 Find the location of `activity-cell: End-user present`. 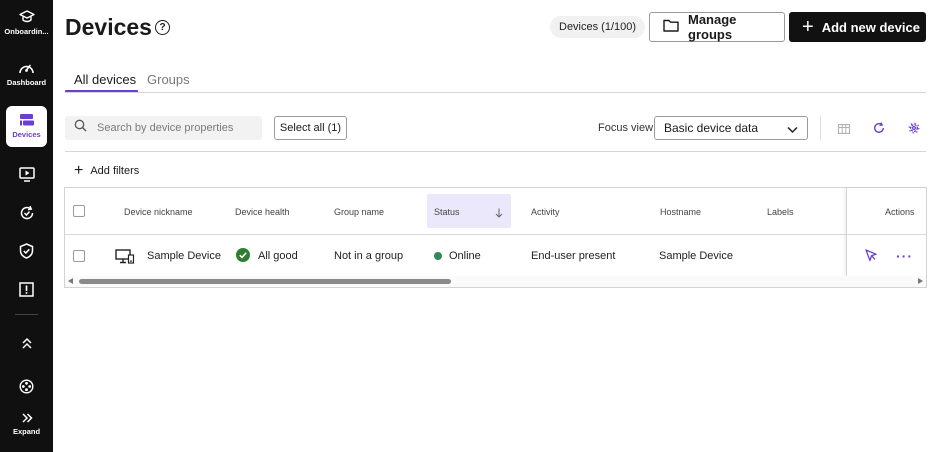

activity-cell: End-user present is located at coordinates (573, 256).